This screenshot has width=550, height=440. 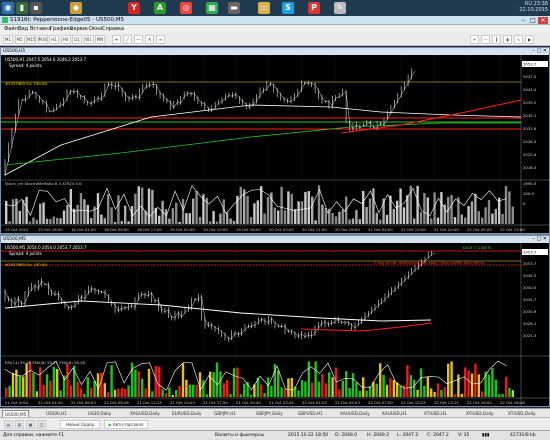 I want to click on zoom-in-icon: +, so click(x=474, y=39).